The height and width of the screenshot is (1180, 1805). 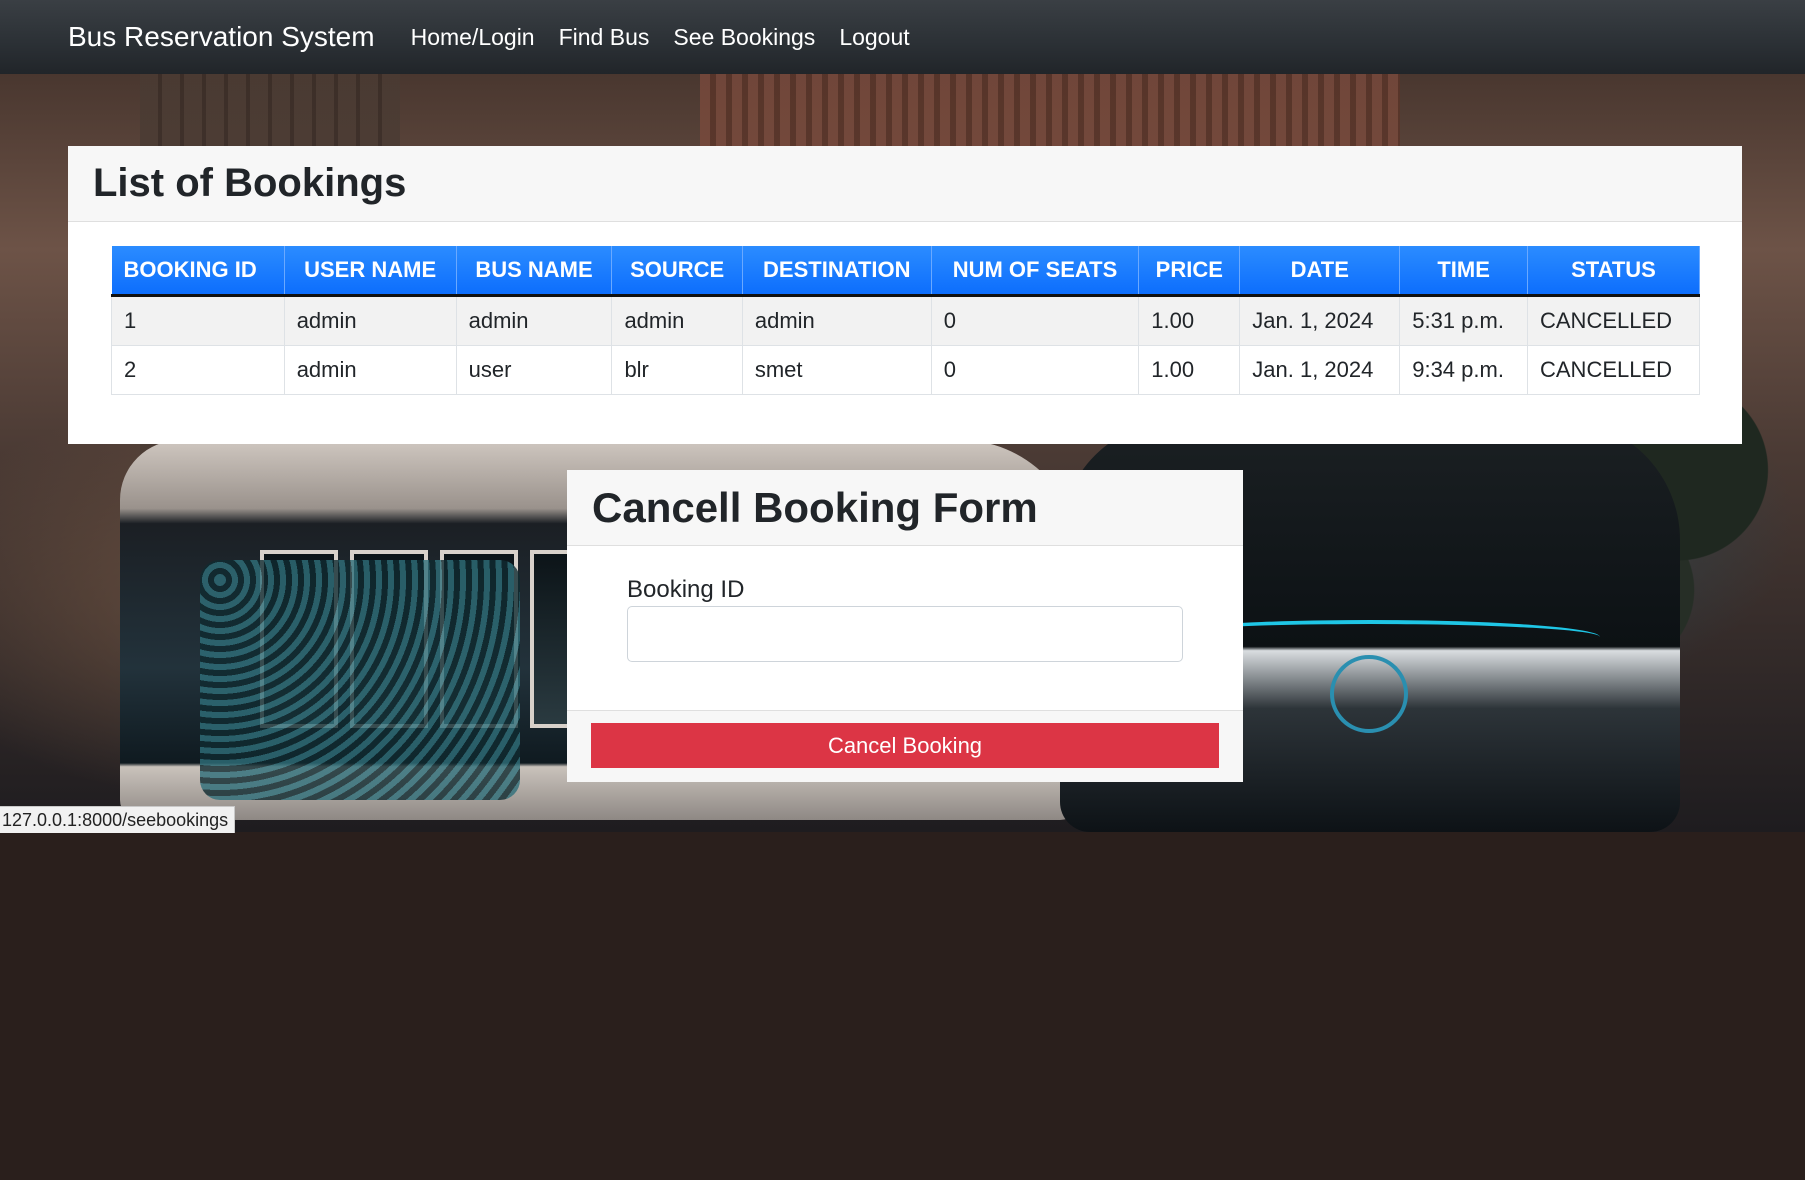 I want to click on cell-destination: smet, so click(x=836, y=370).